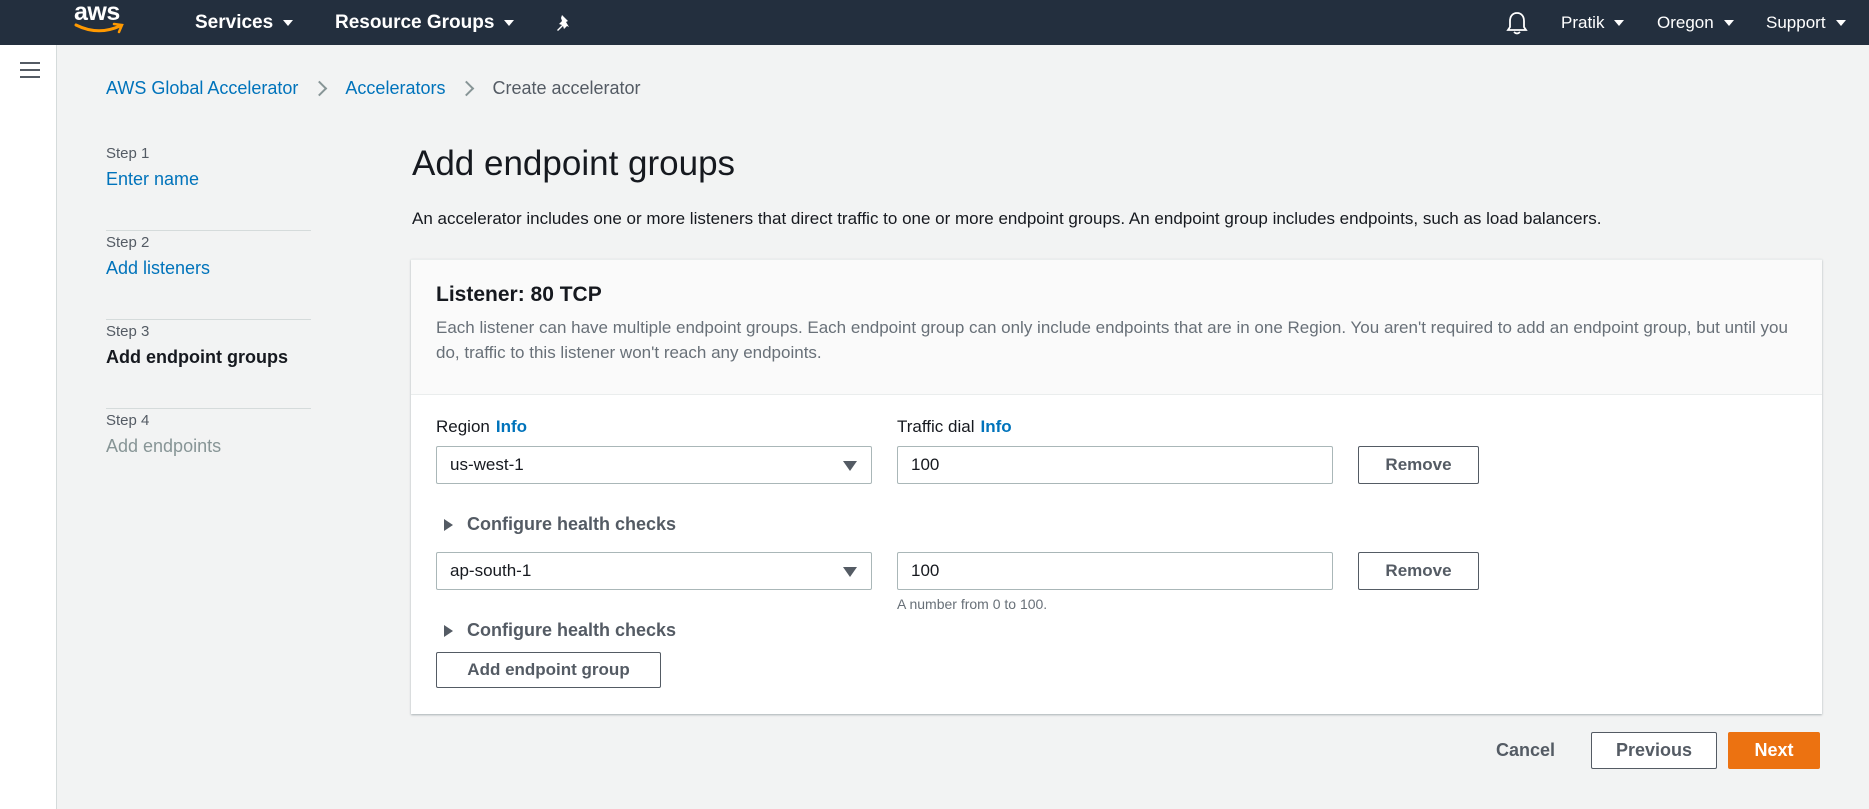  I want to click on user-menu: Pratik, so click(1593, 22).